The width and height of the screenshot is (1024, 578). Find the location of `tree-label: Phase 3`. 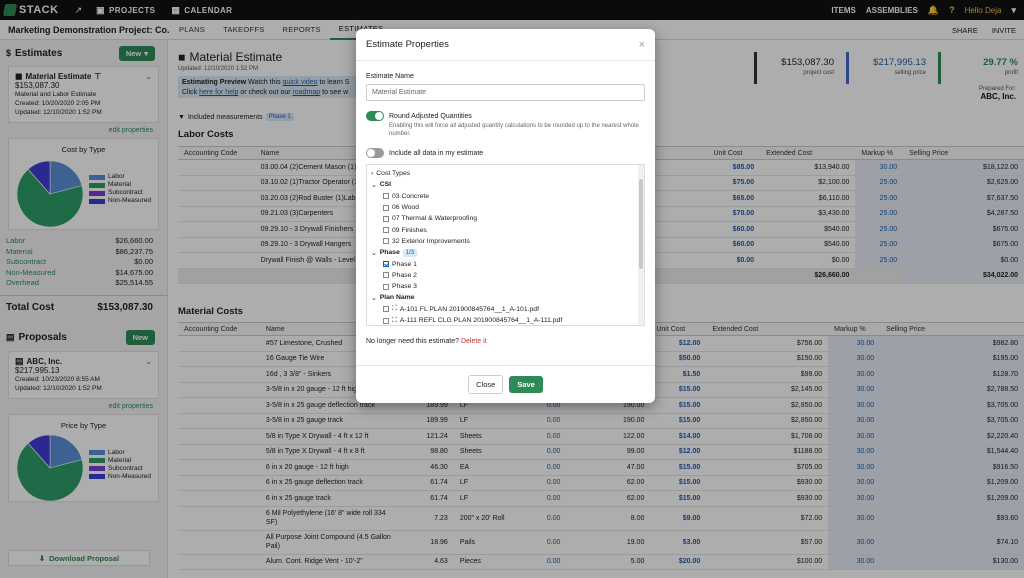

tree-label: Phase 3 is located at coordinates (404, 287).